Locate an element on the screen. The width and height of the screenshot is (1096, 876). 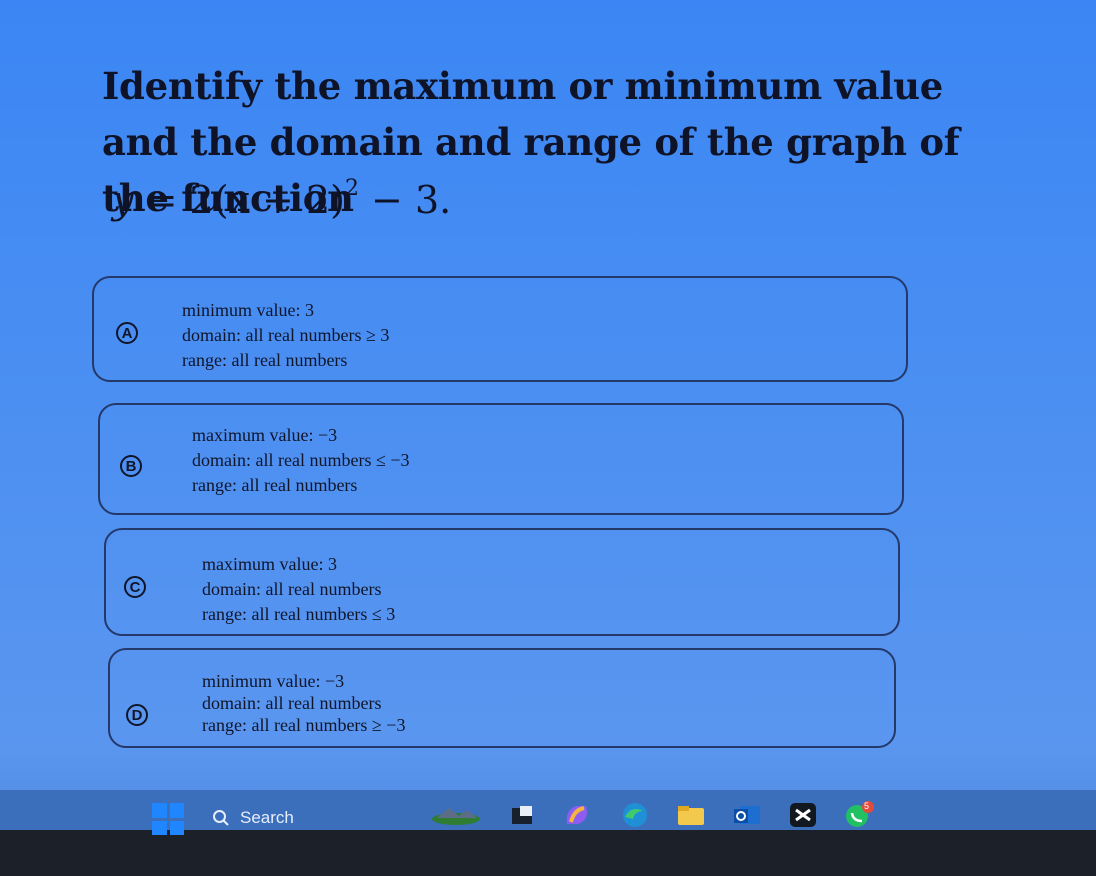
option-line-domain: domain: all real numbers ≥ 3 is located at coordinates (286, 335).